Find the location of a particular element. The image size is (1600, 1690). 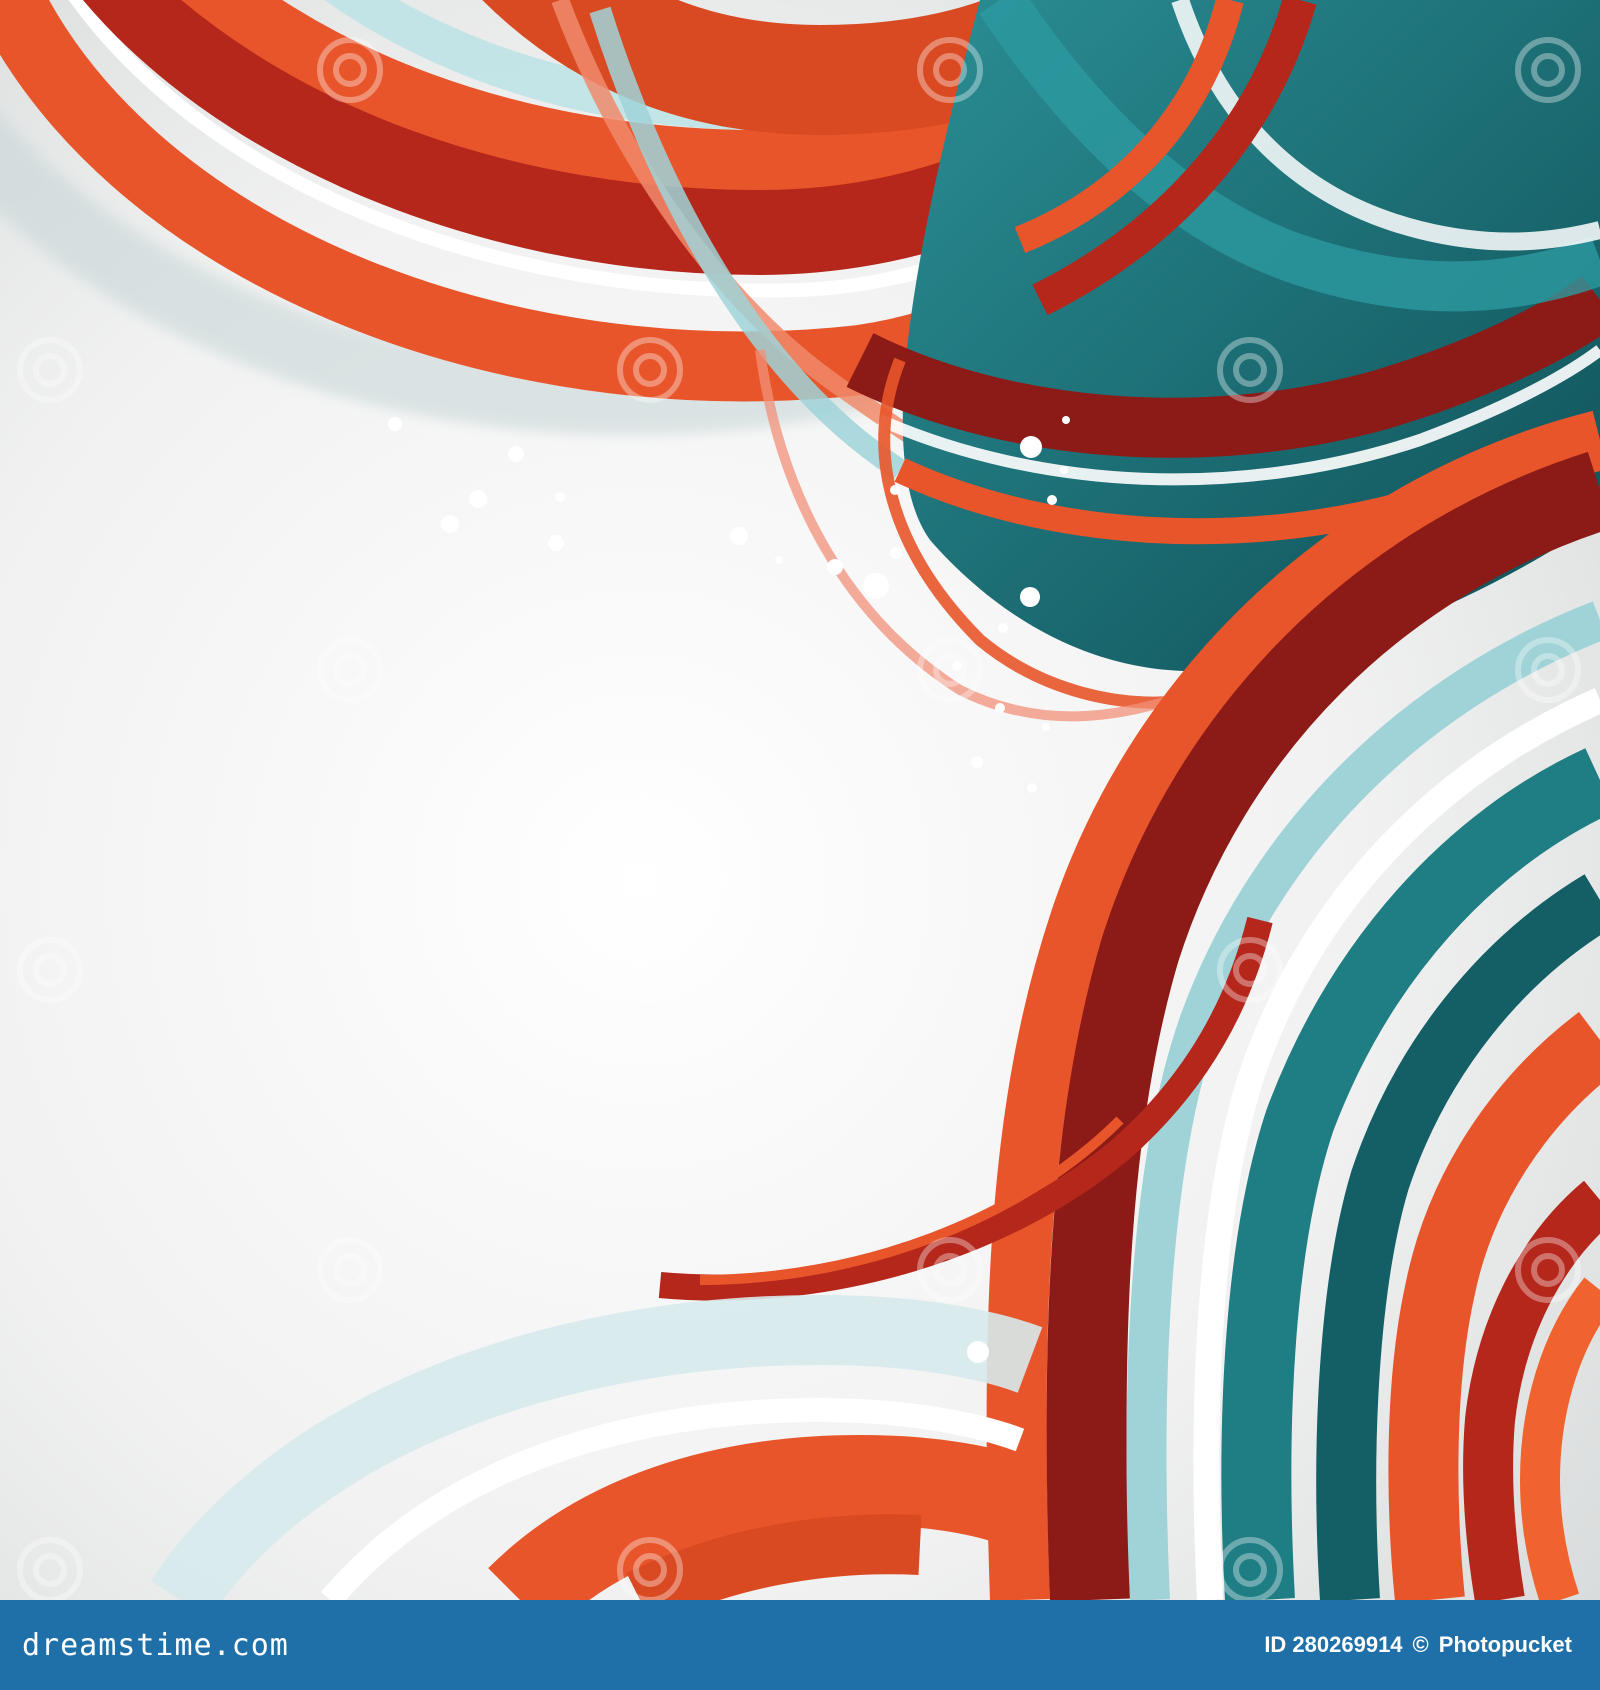

image-credit: ID 280269914 © Photopucket is located at coordinates (1418, 1645).